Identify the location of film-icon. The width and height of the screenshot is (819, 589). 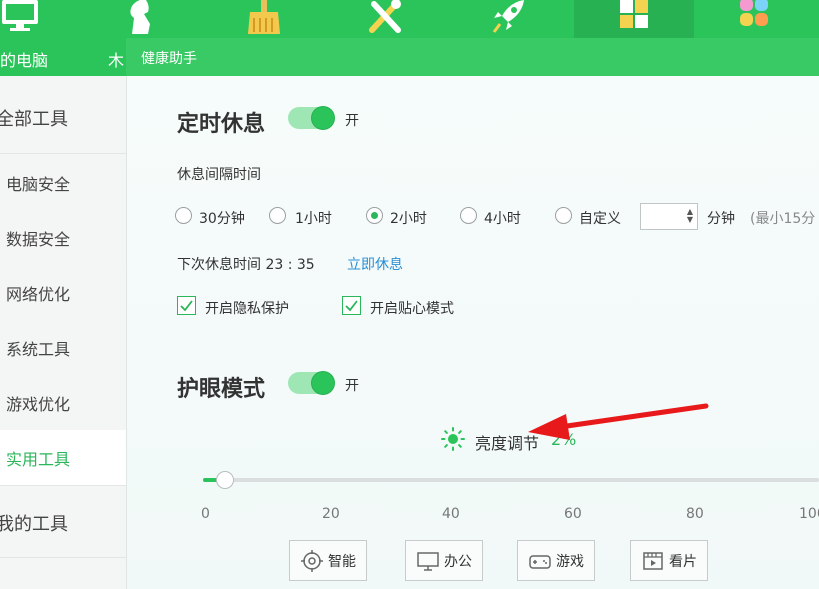
(653, 560).